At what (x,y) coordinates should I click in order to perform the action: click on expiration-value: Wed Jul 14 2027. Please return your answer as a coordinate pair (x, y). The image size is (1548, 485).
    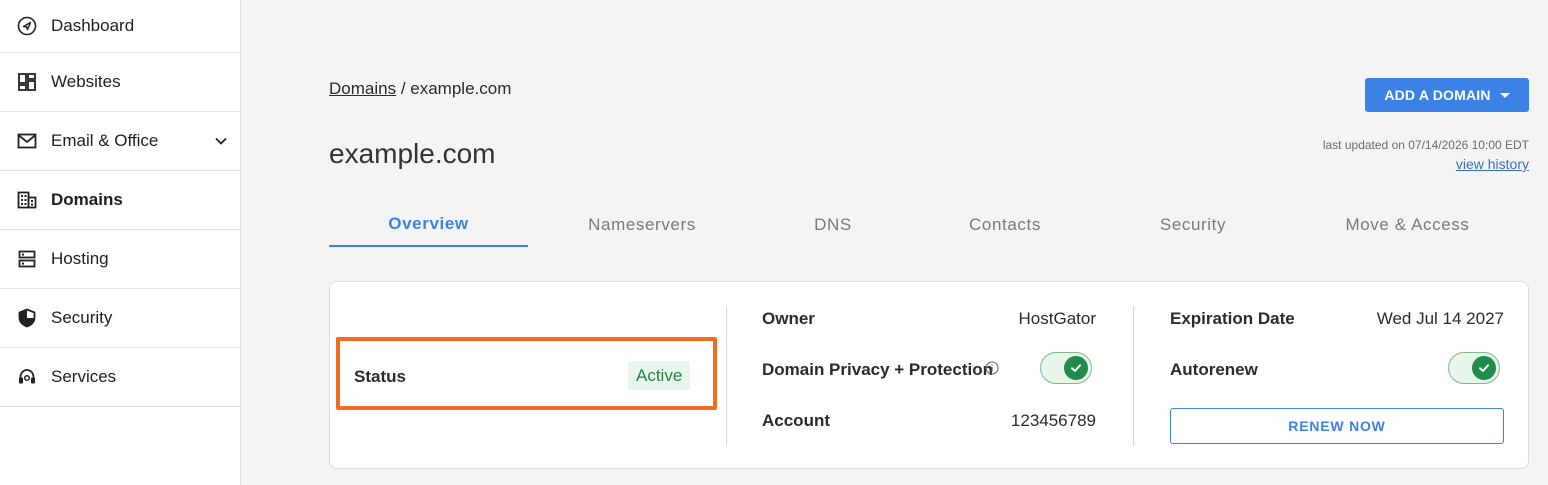
    Looking at the image, I should click on (1440, 318).